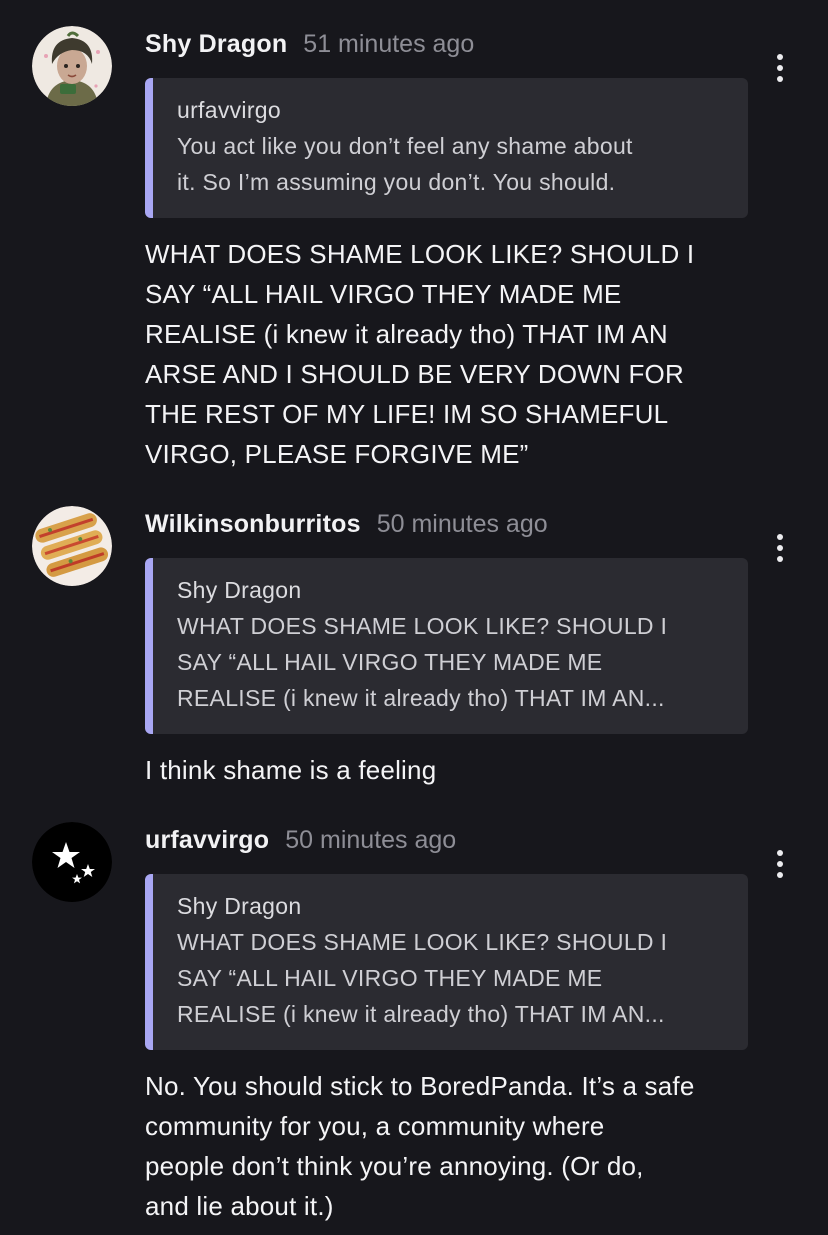 Image resolution: width=828 pixels, height=1235 pixels. Describe the element at coordinates (229, 110) in the screenshot. I see `quoted-author: urfavvirgo` at that location.